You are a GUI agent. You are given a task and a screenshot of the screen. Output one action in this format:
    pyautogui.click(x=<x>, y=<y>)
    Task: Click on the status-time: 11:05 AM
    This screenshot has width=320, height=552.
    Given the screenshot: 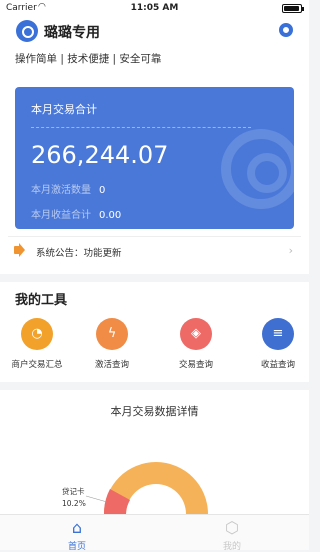 What is the action you would take?
    pyautogui.click(x=154, y=8)
    